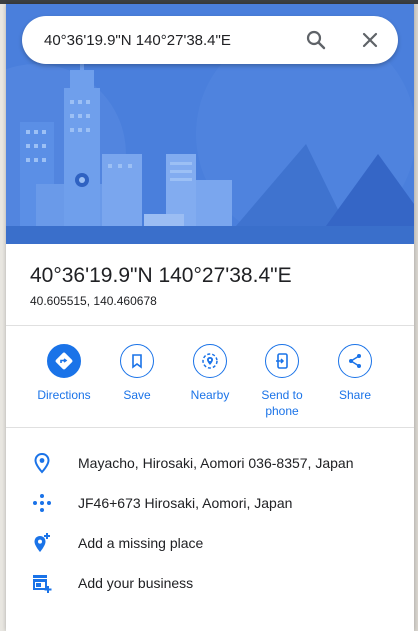 The image size is (418, 631). Describe the element at coordinates (355, 361) in the screenshot. I see `share-icon` at that location.